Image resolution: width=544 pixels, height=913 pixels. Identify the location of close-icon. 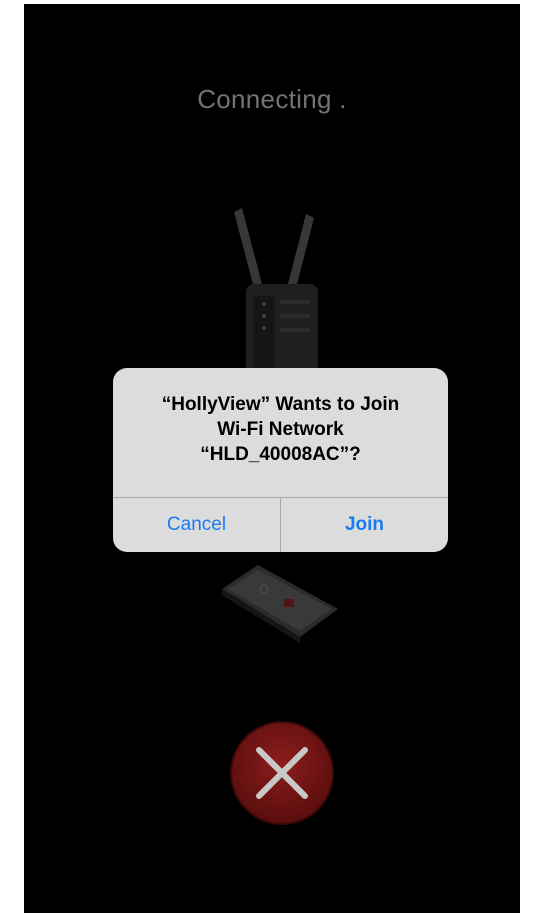
(282, 773).